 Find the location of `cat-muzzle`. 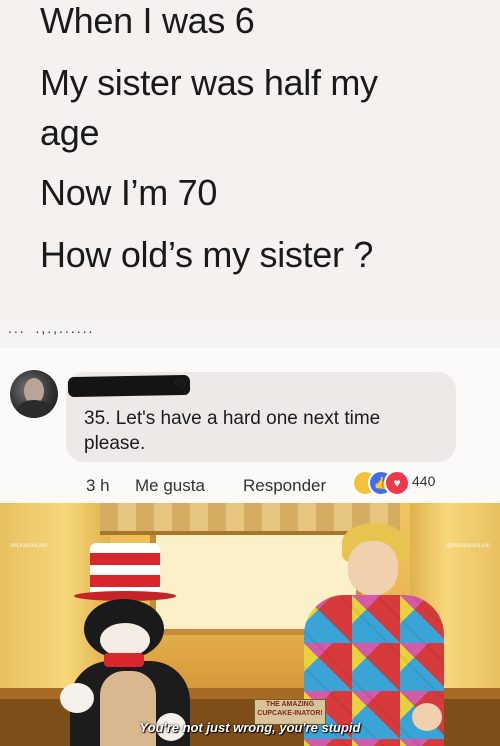

cat-muzzle is located at coordinates (125, 640).